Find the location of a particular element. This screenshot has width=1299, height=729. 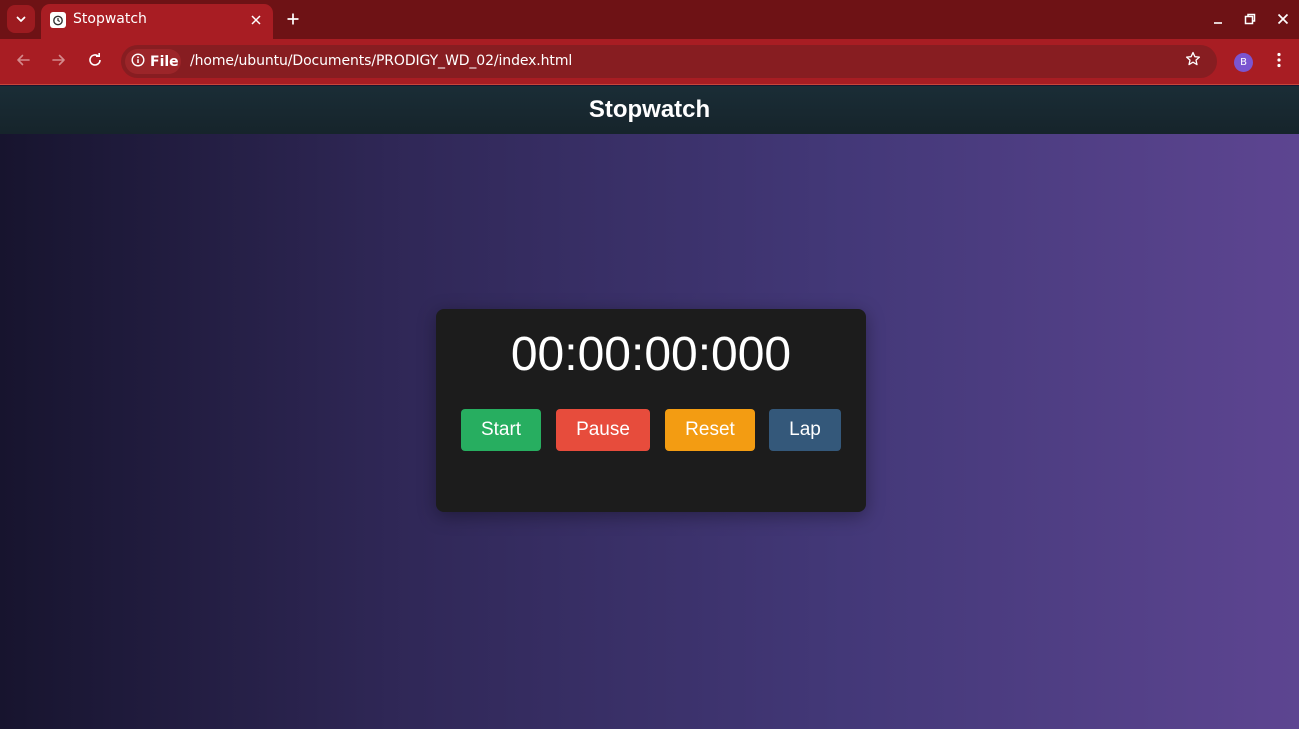

star-icon is located at coordinates (1193, 61).